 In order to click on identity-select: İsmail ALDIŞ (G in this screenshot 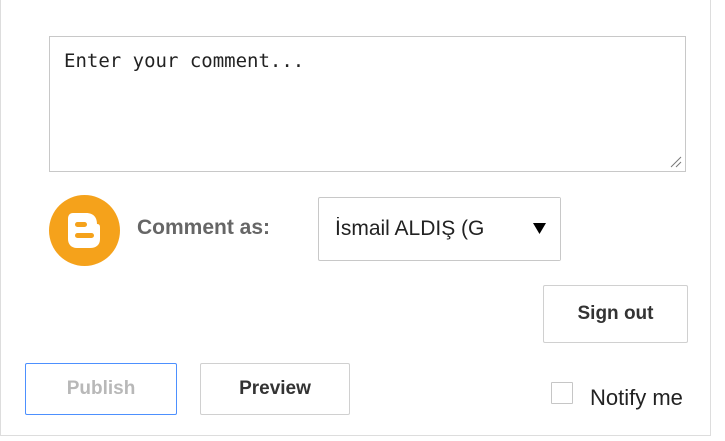, I will do `click(439, 229)`.